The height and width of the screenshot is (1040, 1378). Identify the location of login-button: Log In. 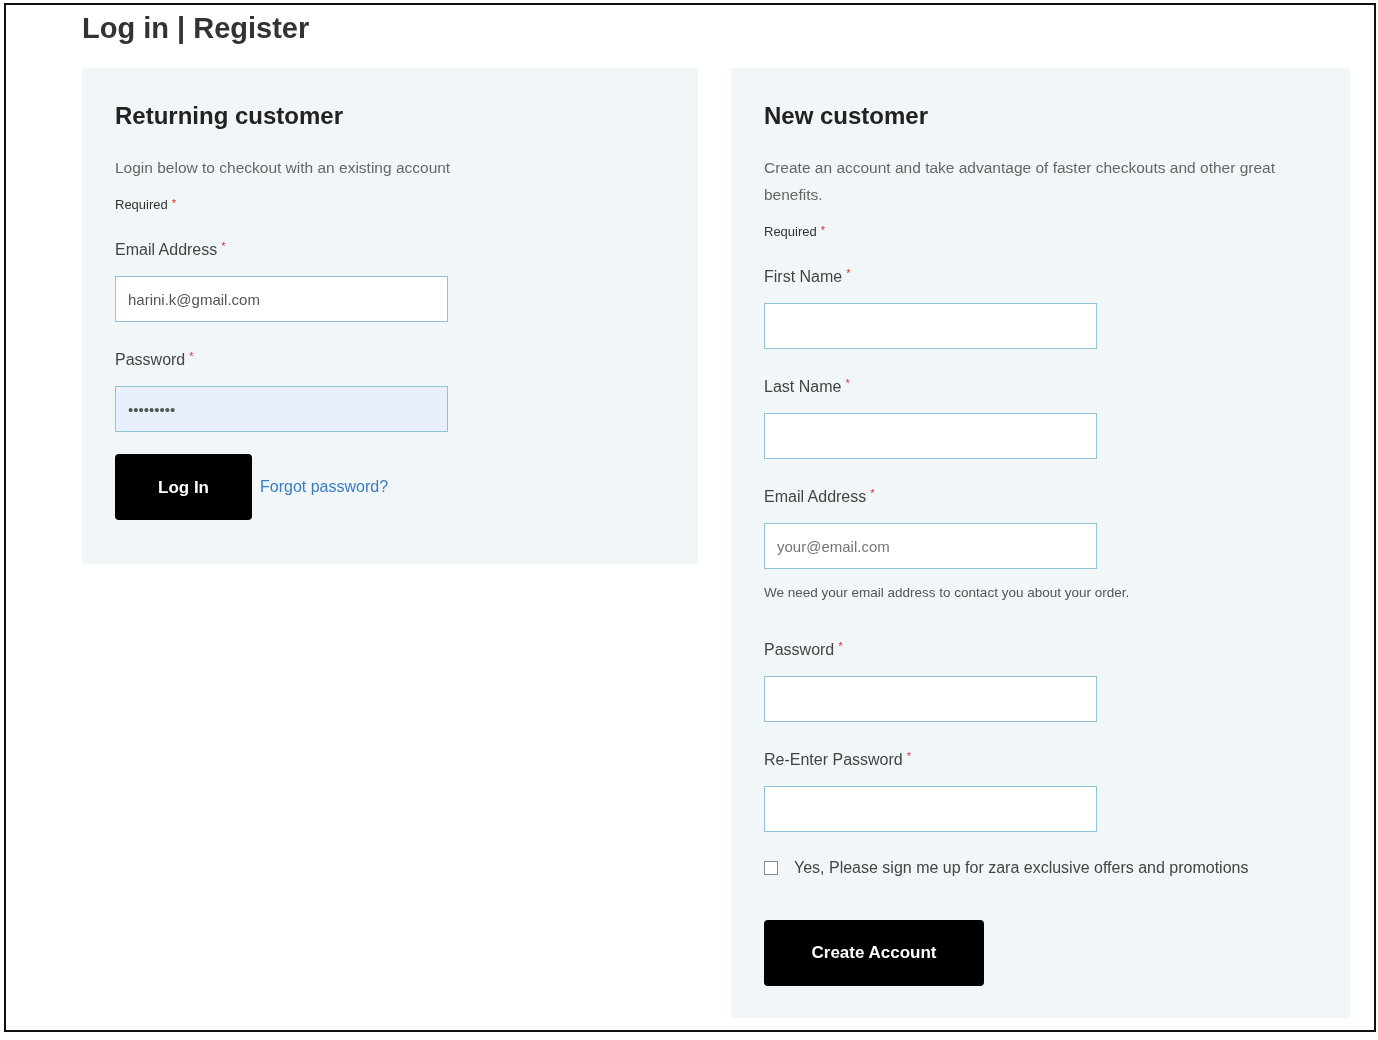
(183, 487).